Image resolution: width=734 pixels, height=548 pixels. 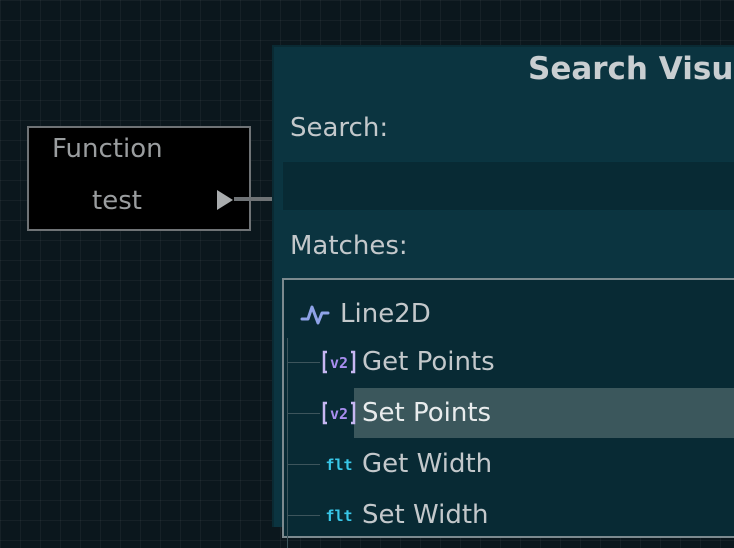 I want to click on node-type-label: Function, so click(x=107, y=149).